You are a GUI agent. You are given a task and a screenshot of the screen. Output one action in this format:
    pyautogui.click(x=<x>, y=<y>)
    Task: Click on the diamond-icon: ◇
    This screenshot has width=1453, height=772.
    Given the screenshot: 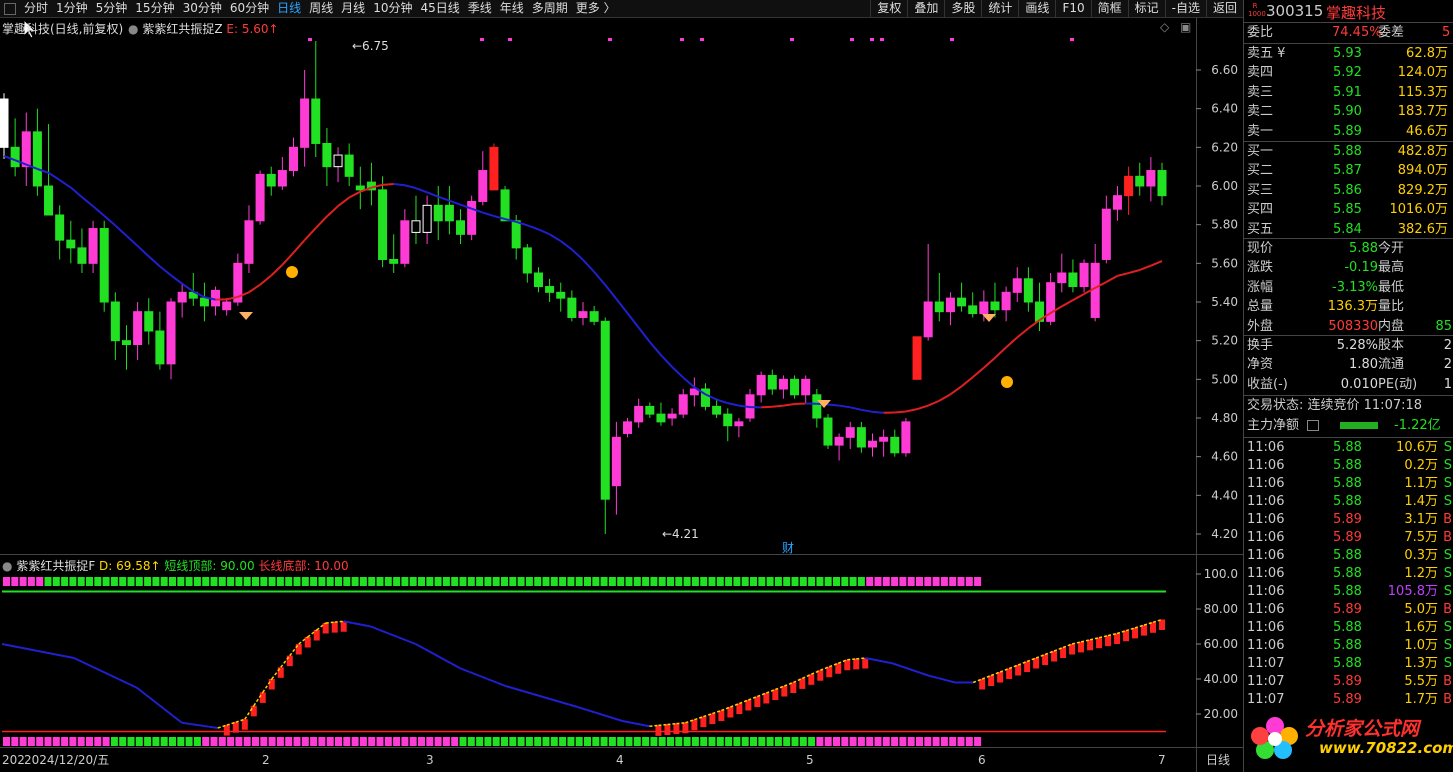 What is the action you would take?
    pyautogui.click(x=1164, y=27)
    